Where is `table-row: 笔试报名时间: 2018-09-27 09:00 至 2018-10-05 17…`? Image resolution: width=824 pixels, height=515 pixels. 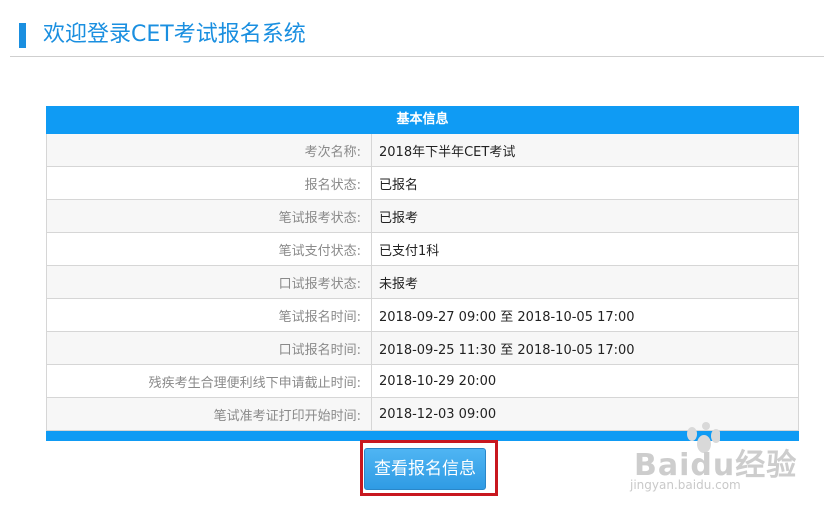
table-row: 笔试报名时间: 2018-09-27 09:00 至 2018-10-05 17… is located at coordinates (422, 315).